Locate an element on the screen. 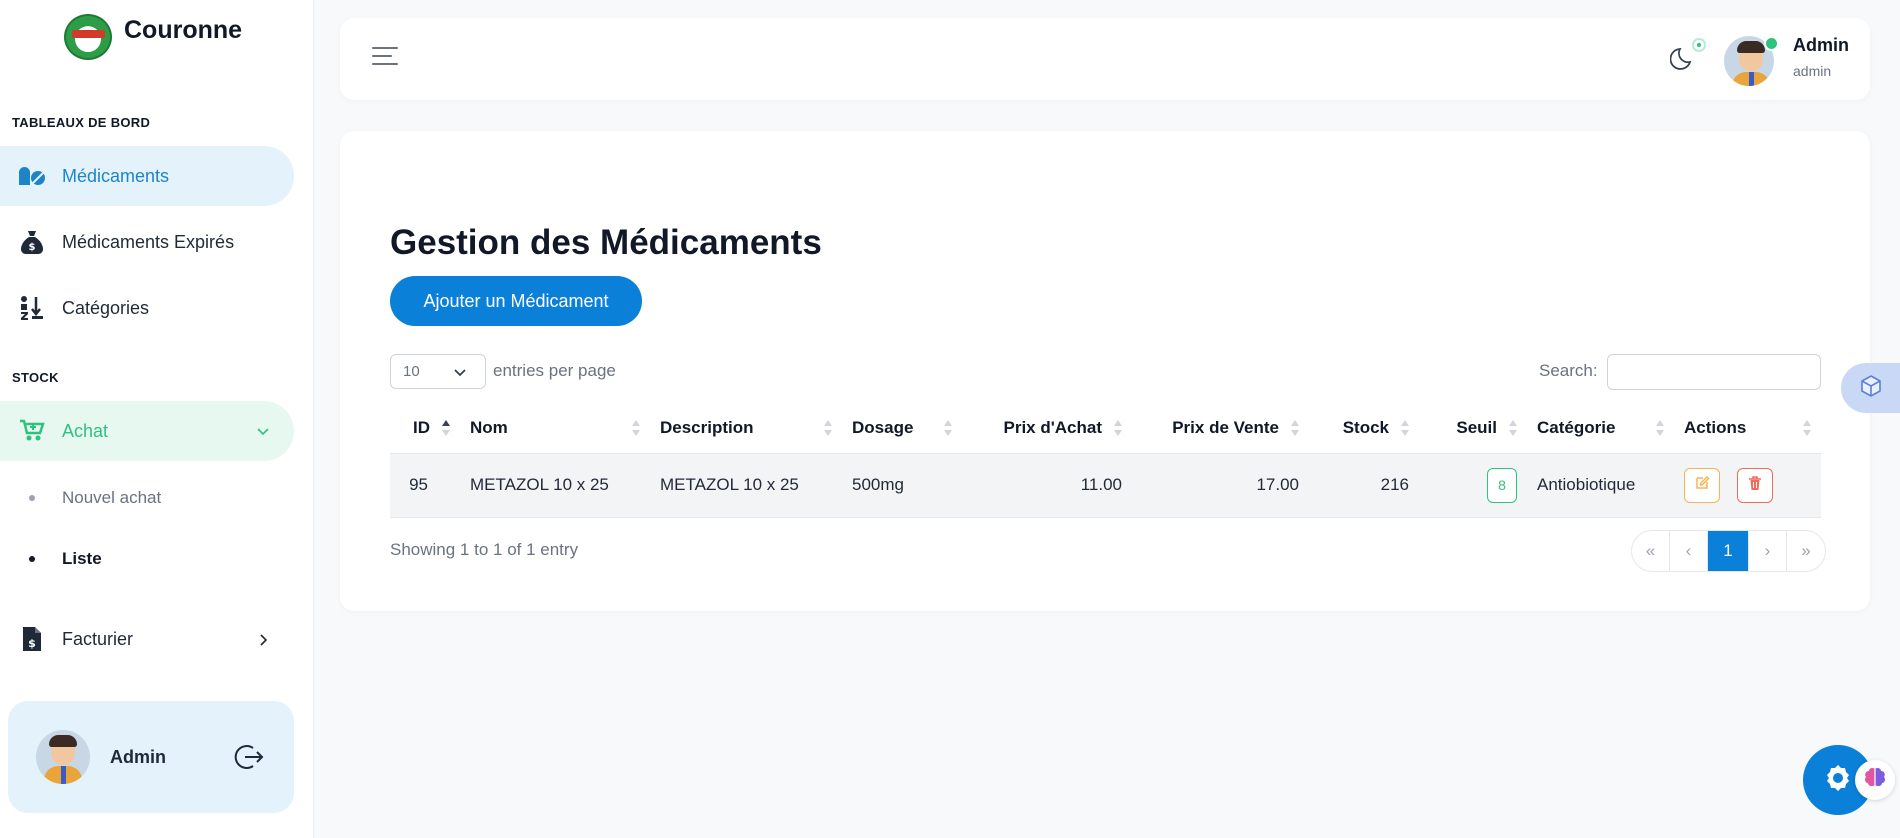  pagination: « ‹ 1 › » is located at coordinates (1728, 551).